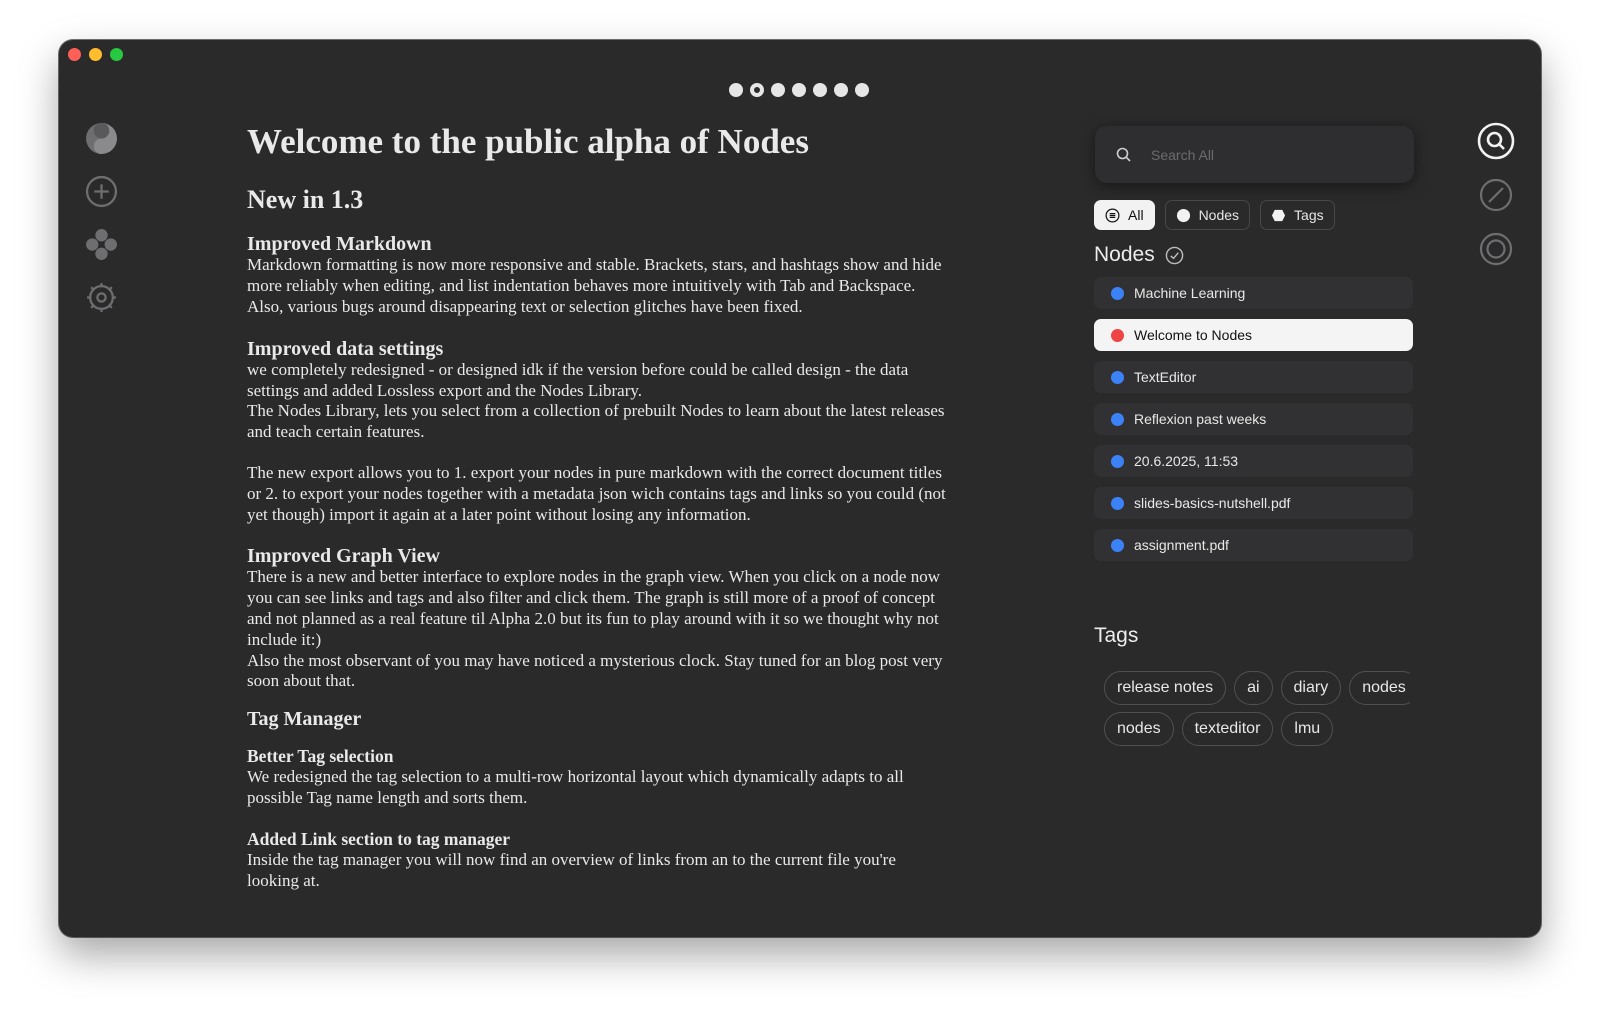 Image resolution: width=1600 pixels, height=1016 pixels. What do you see at coordinates (1309, 215) in the screenshot?
I see `filter-tags-label: Tags` at bounding box center [1309, 215].